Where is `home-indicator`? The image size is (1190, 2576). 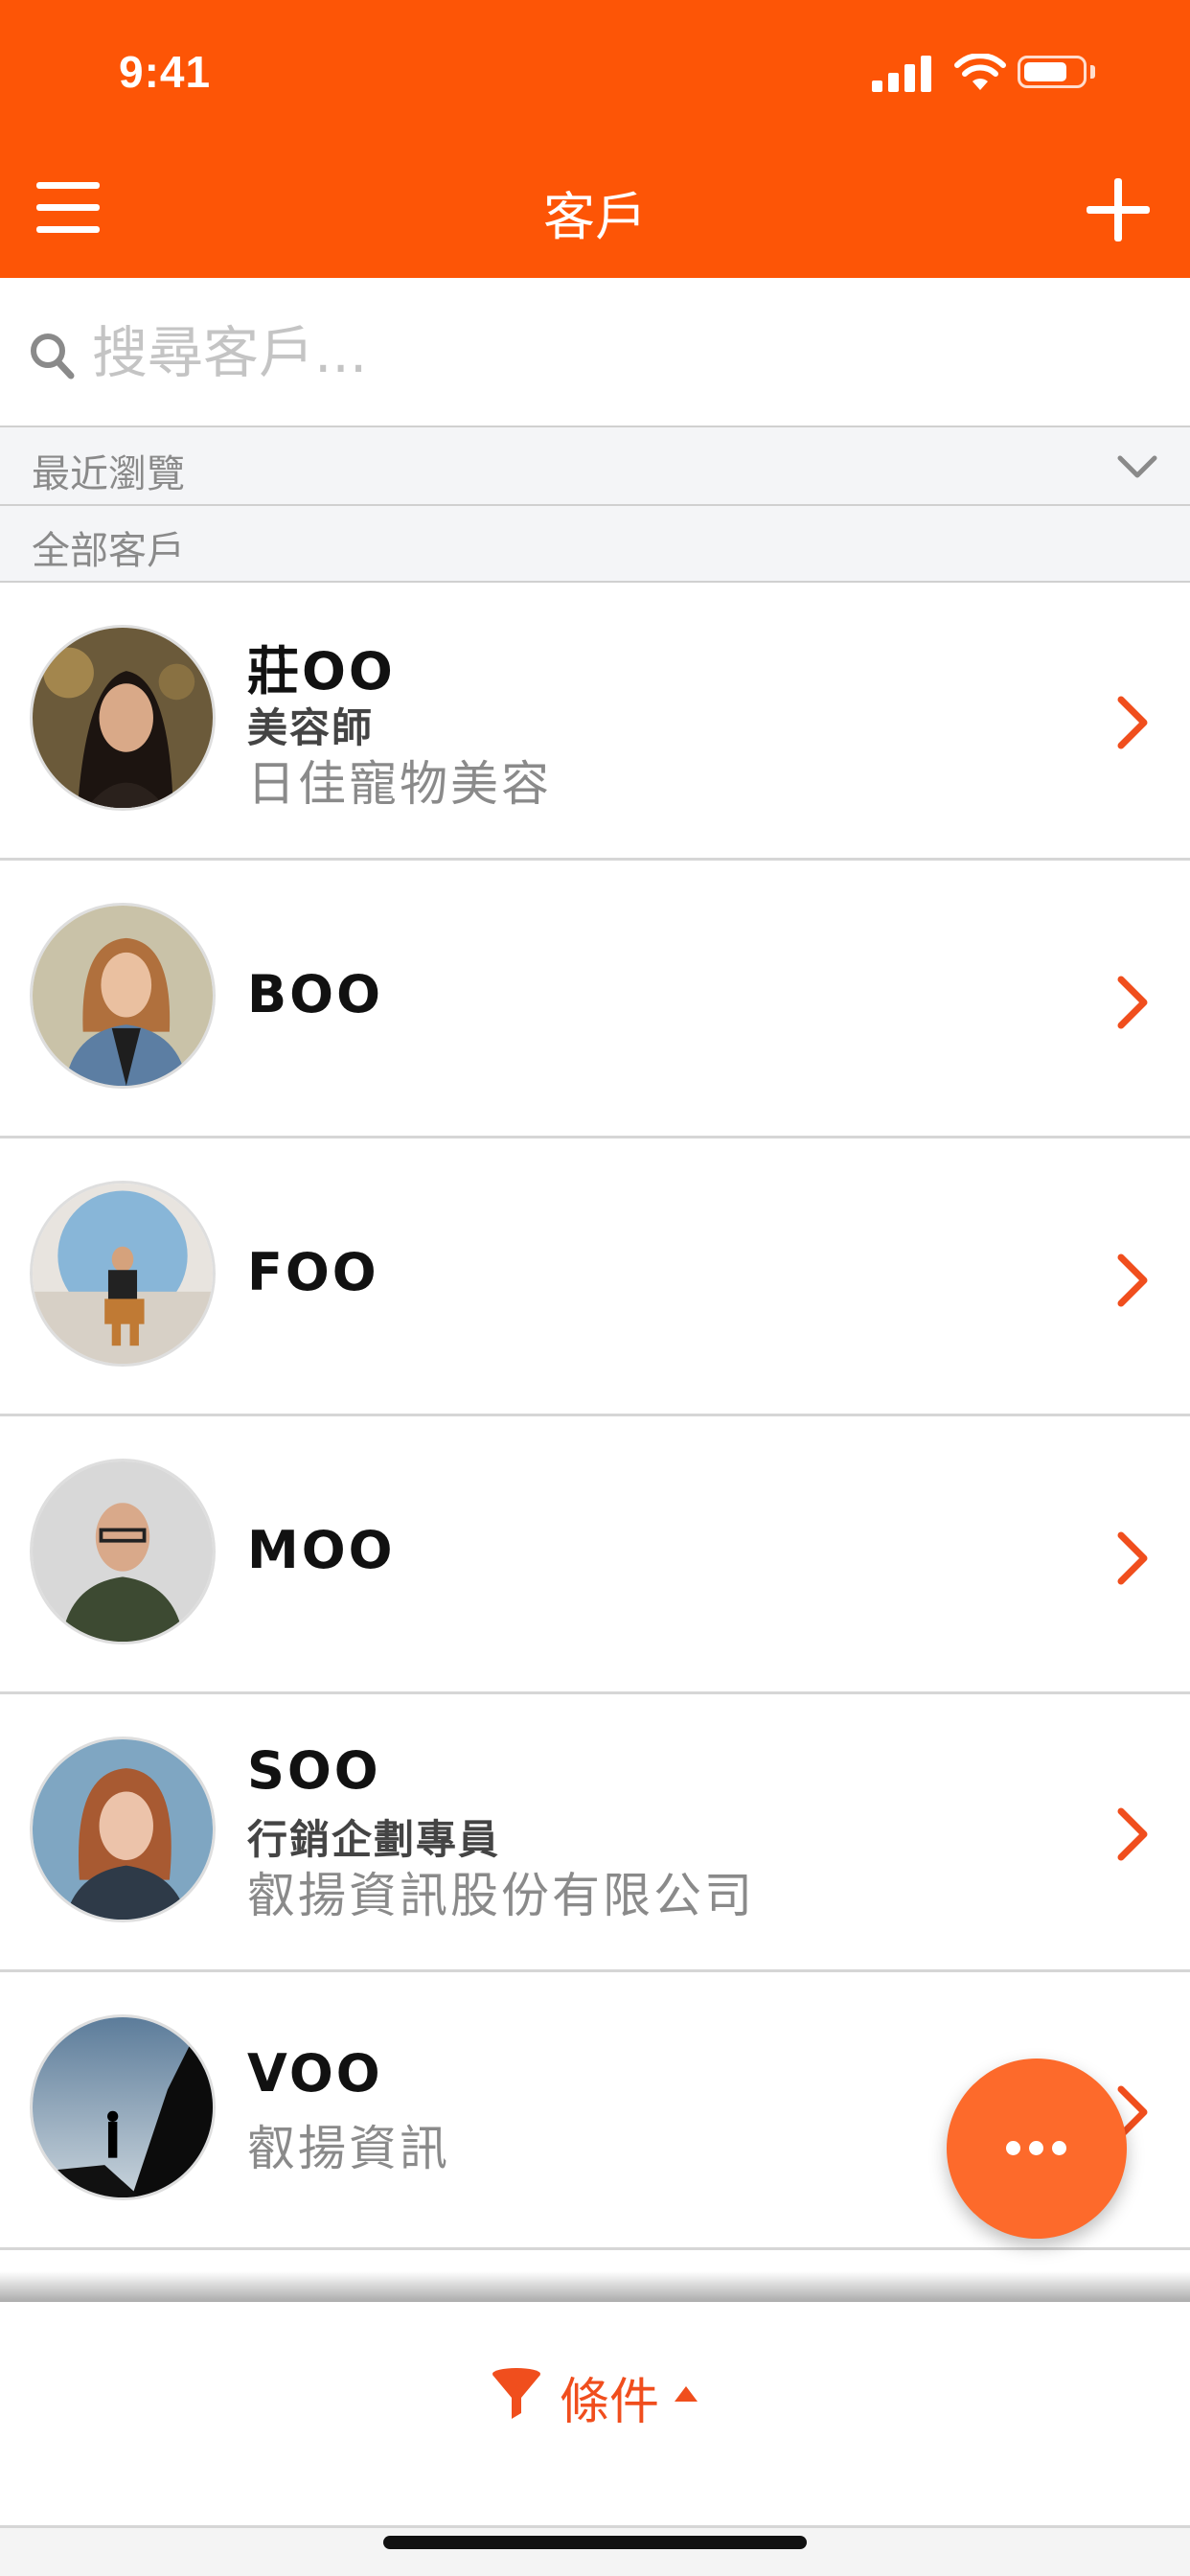
home-indicator is located at coordinates (595, 2542).